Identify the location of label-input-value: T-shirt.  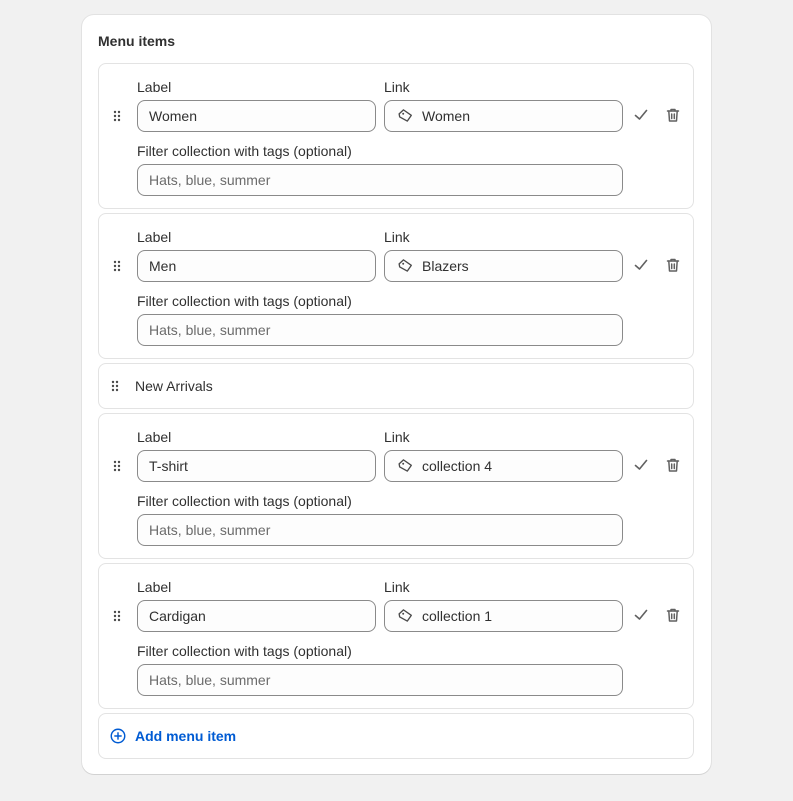
(168, 466).